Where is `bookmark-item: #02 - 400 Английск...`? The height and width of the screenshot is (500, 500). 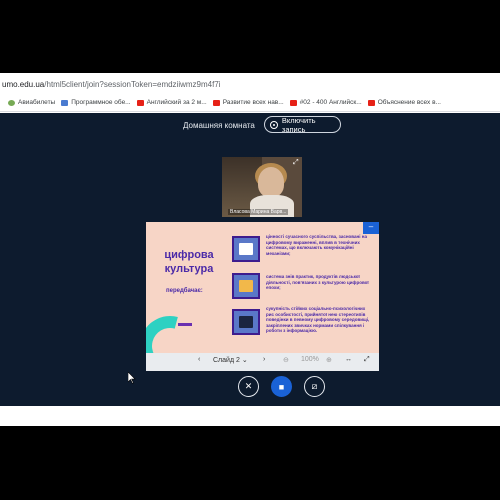
bookmark-item: #02 - 400 Английск... is located at coordinates (325, 102).